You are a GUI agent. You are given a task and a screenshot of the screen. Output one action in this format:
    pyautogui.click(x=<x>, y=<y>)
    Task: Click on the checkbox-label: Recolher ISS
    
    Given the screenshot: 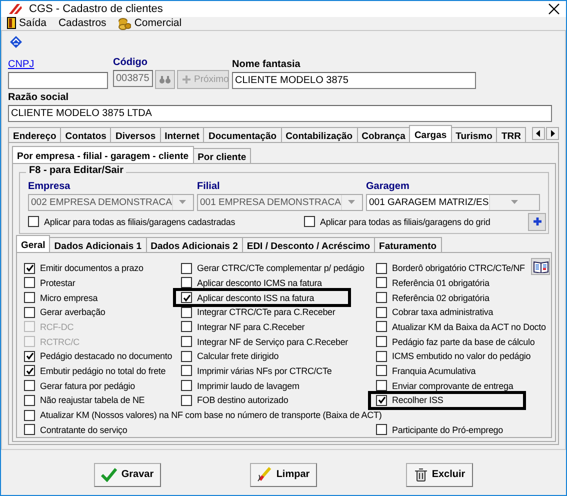 What is the action you would take?
    pyautogui.click(x=418, y=400)
    